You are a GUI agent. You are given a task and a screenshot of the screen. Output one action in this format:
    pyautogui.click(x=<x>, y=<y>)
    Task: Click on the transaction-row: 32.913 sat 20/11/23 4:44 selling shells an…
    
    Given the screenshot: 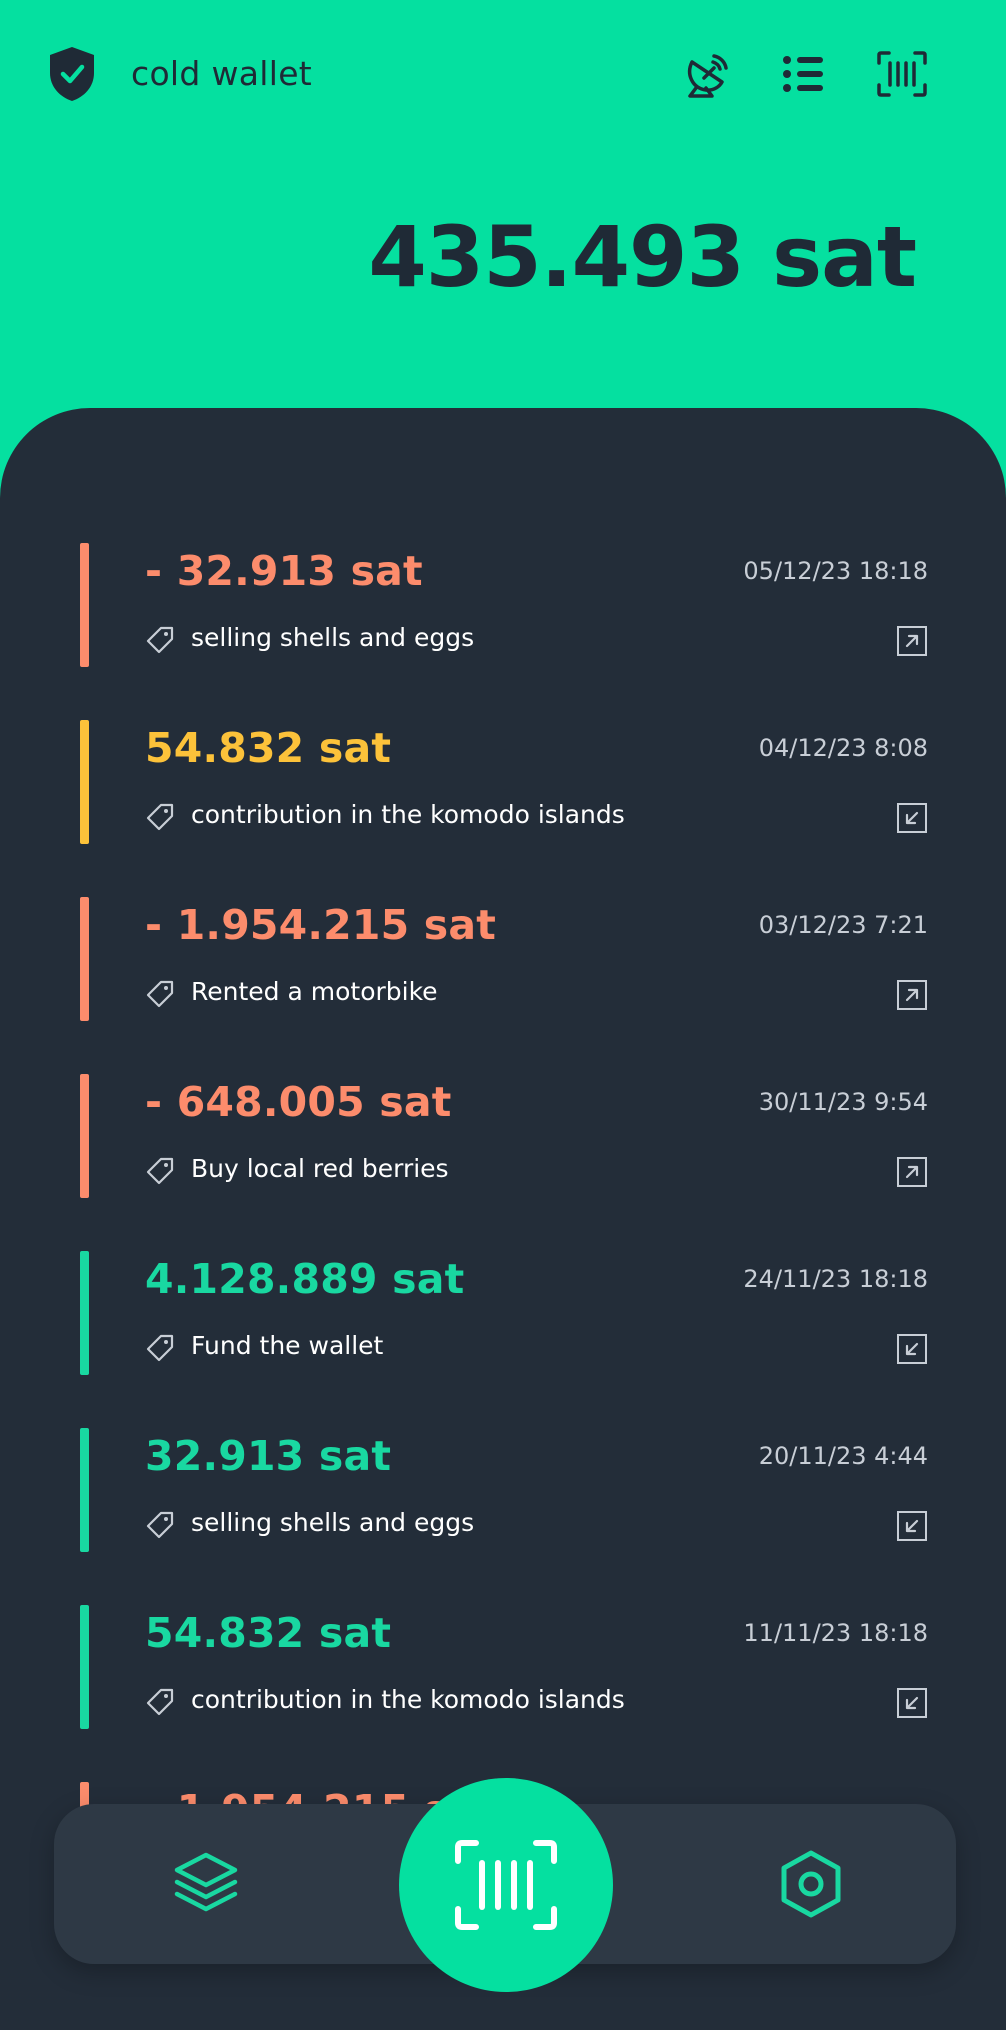 What is the action you would take?
    pyautogui.click(x=505, y=1490)
    